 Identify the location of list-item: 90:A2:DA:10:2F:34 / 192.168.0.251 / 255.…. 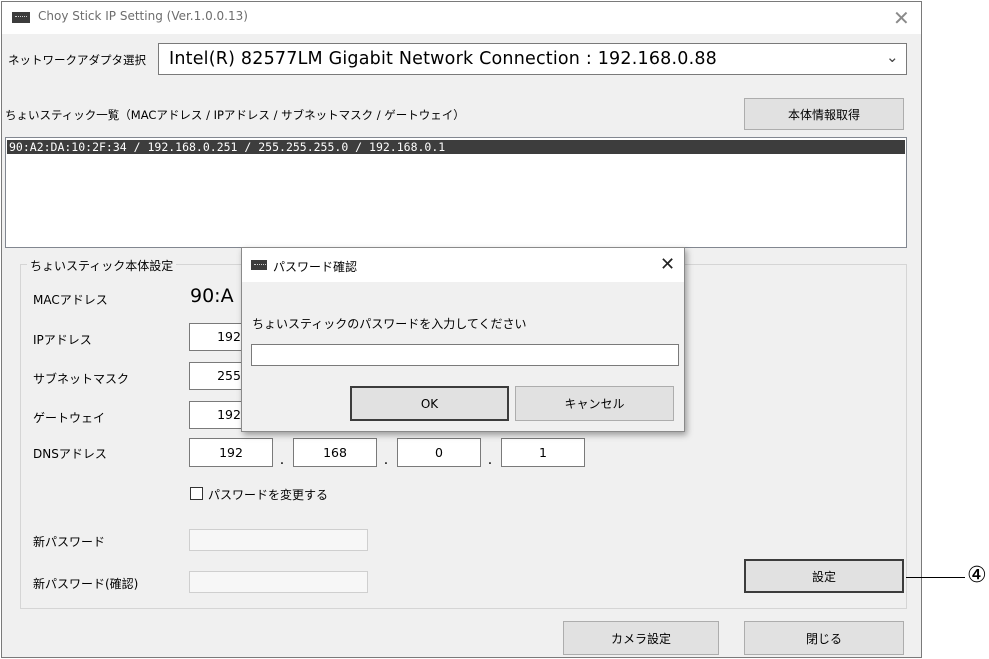
(456, 147).